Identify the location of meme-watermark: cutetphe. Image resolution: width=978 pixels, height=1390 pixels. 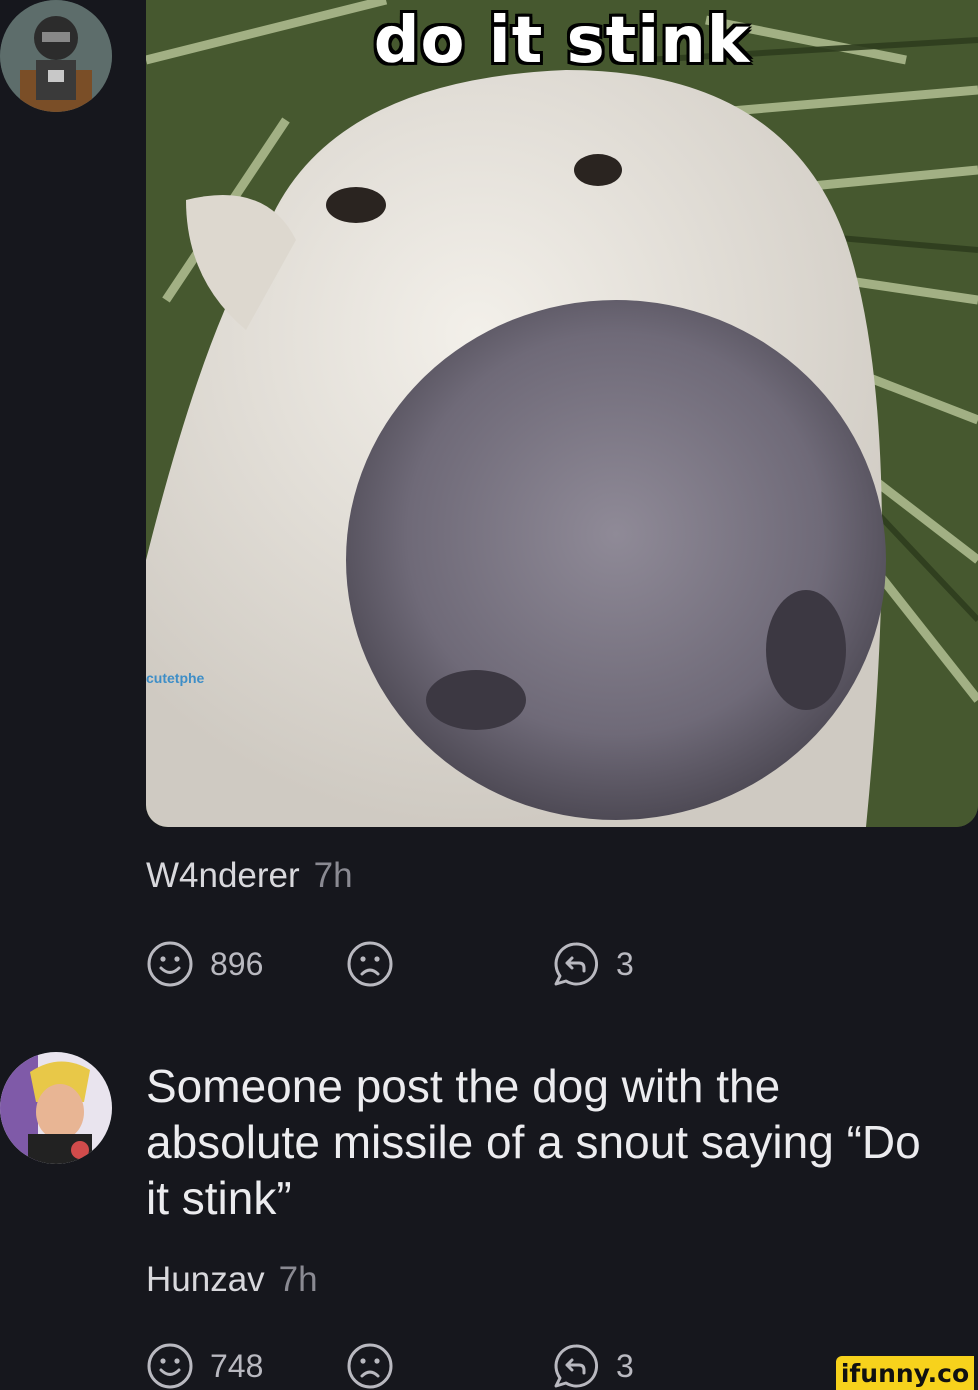
(175, 678).